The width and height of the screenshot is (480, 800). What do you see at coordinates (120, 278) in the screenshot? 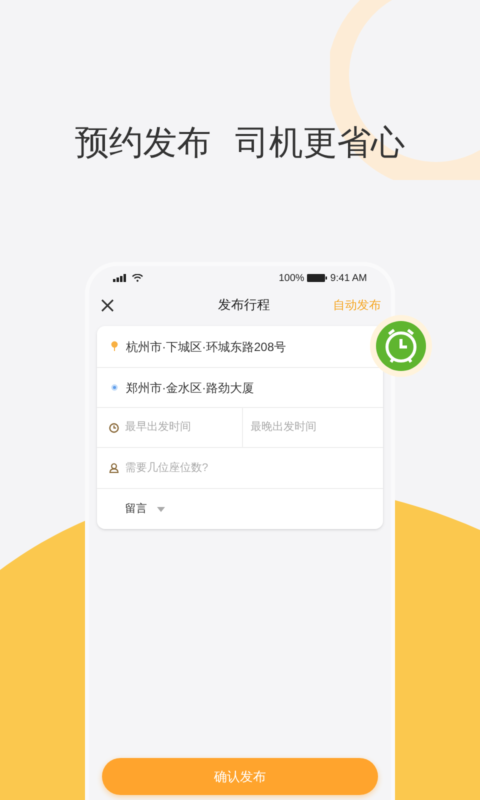
I see `signal-icon` at bounding box center [120, 278].